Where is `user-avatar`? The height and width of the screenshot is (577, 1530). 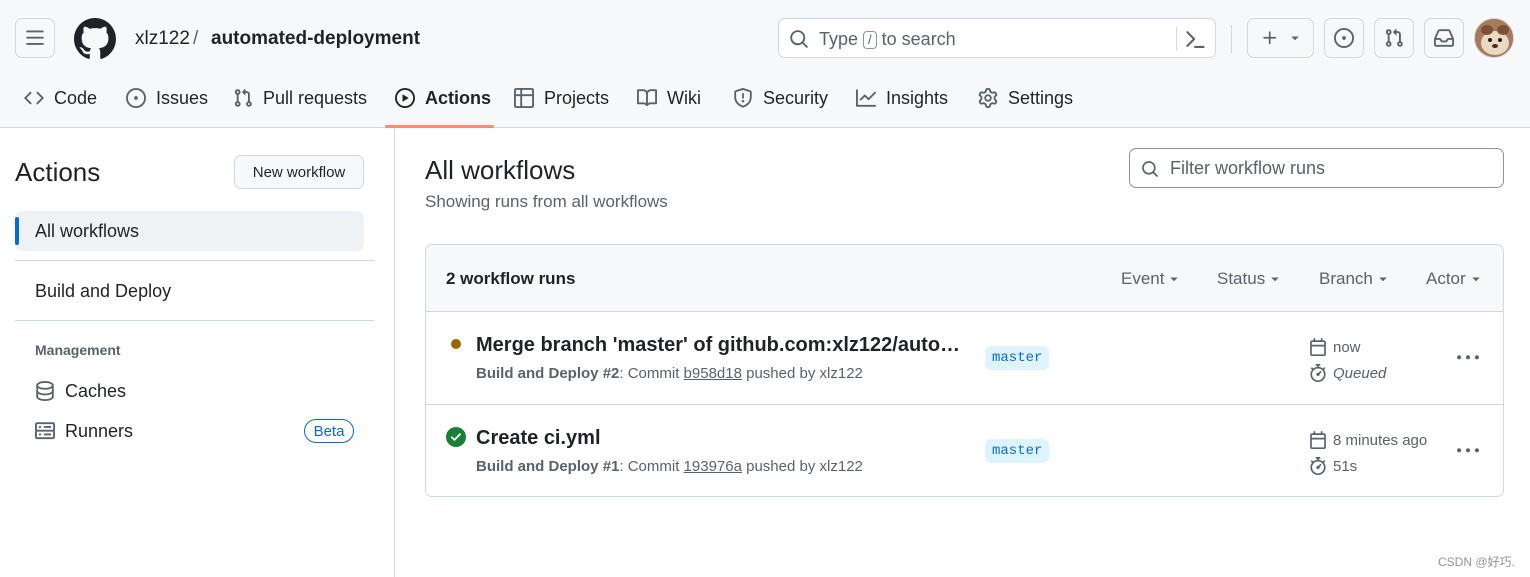
user-avatar is located at coordinates (1494, 38).